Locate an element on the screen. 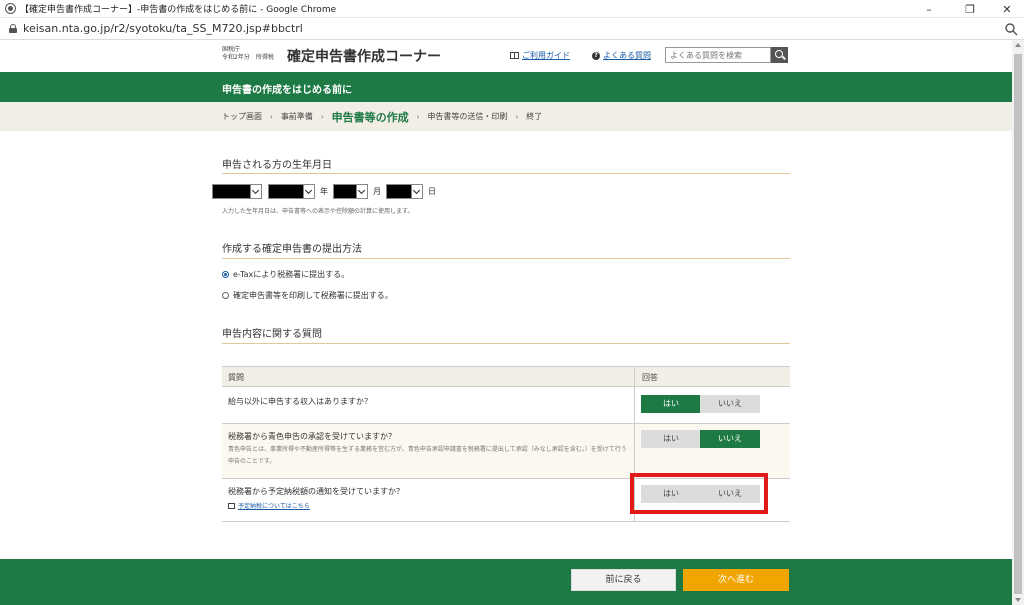 The height and width of the screenshot is (605, 1024). day-unit-label: 日 is located at coordinates (432, 191).